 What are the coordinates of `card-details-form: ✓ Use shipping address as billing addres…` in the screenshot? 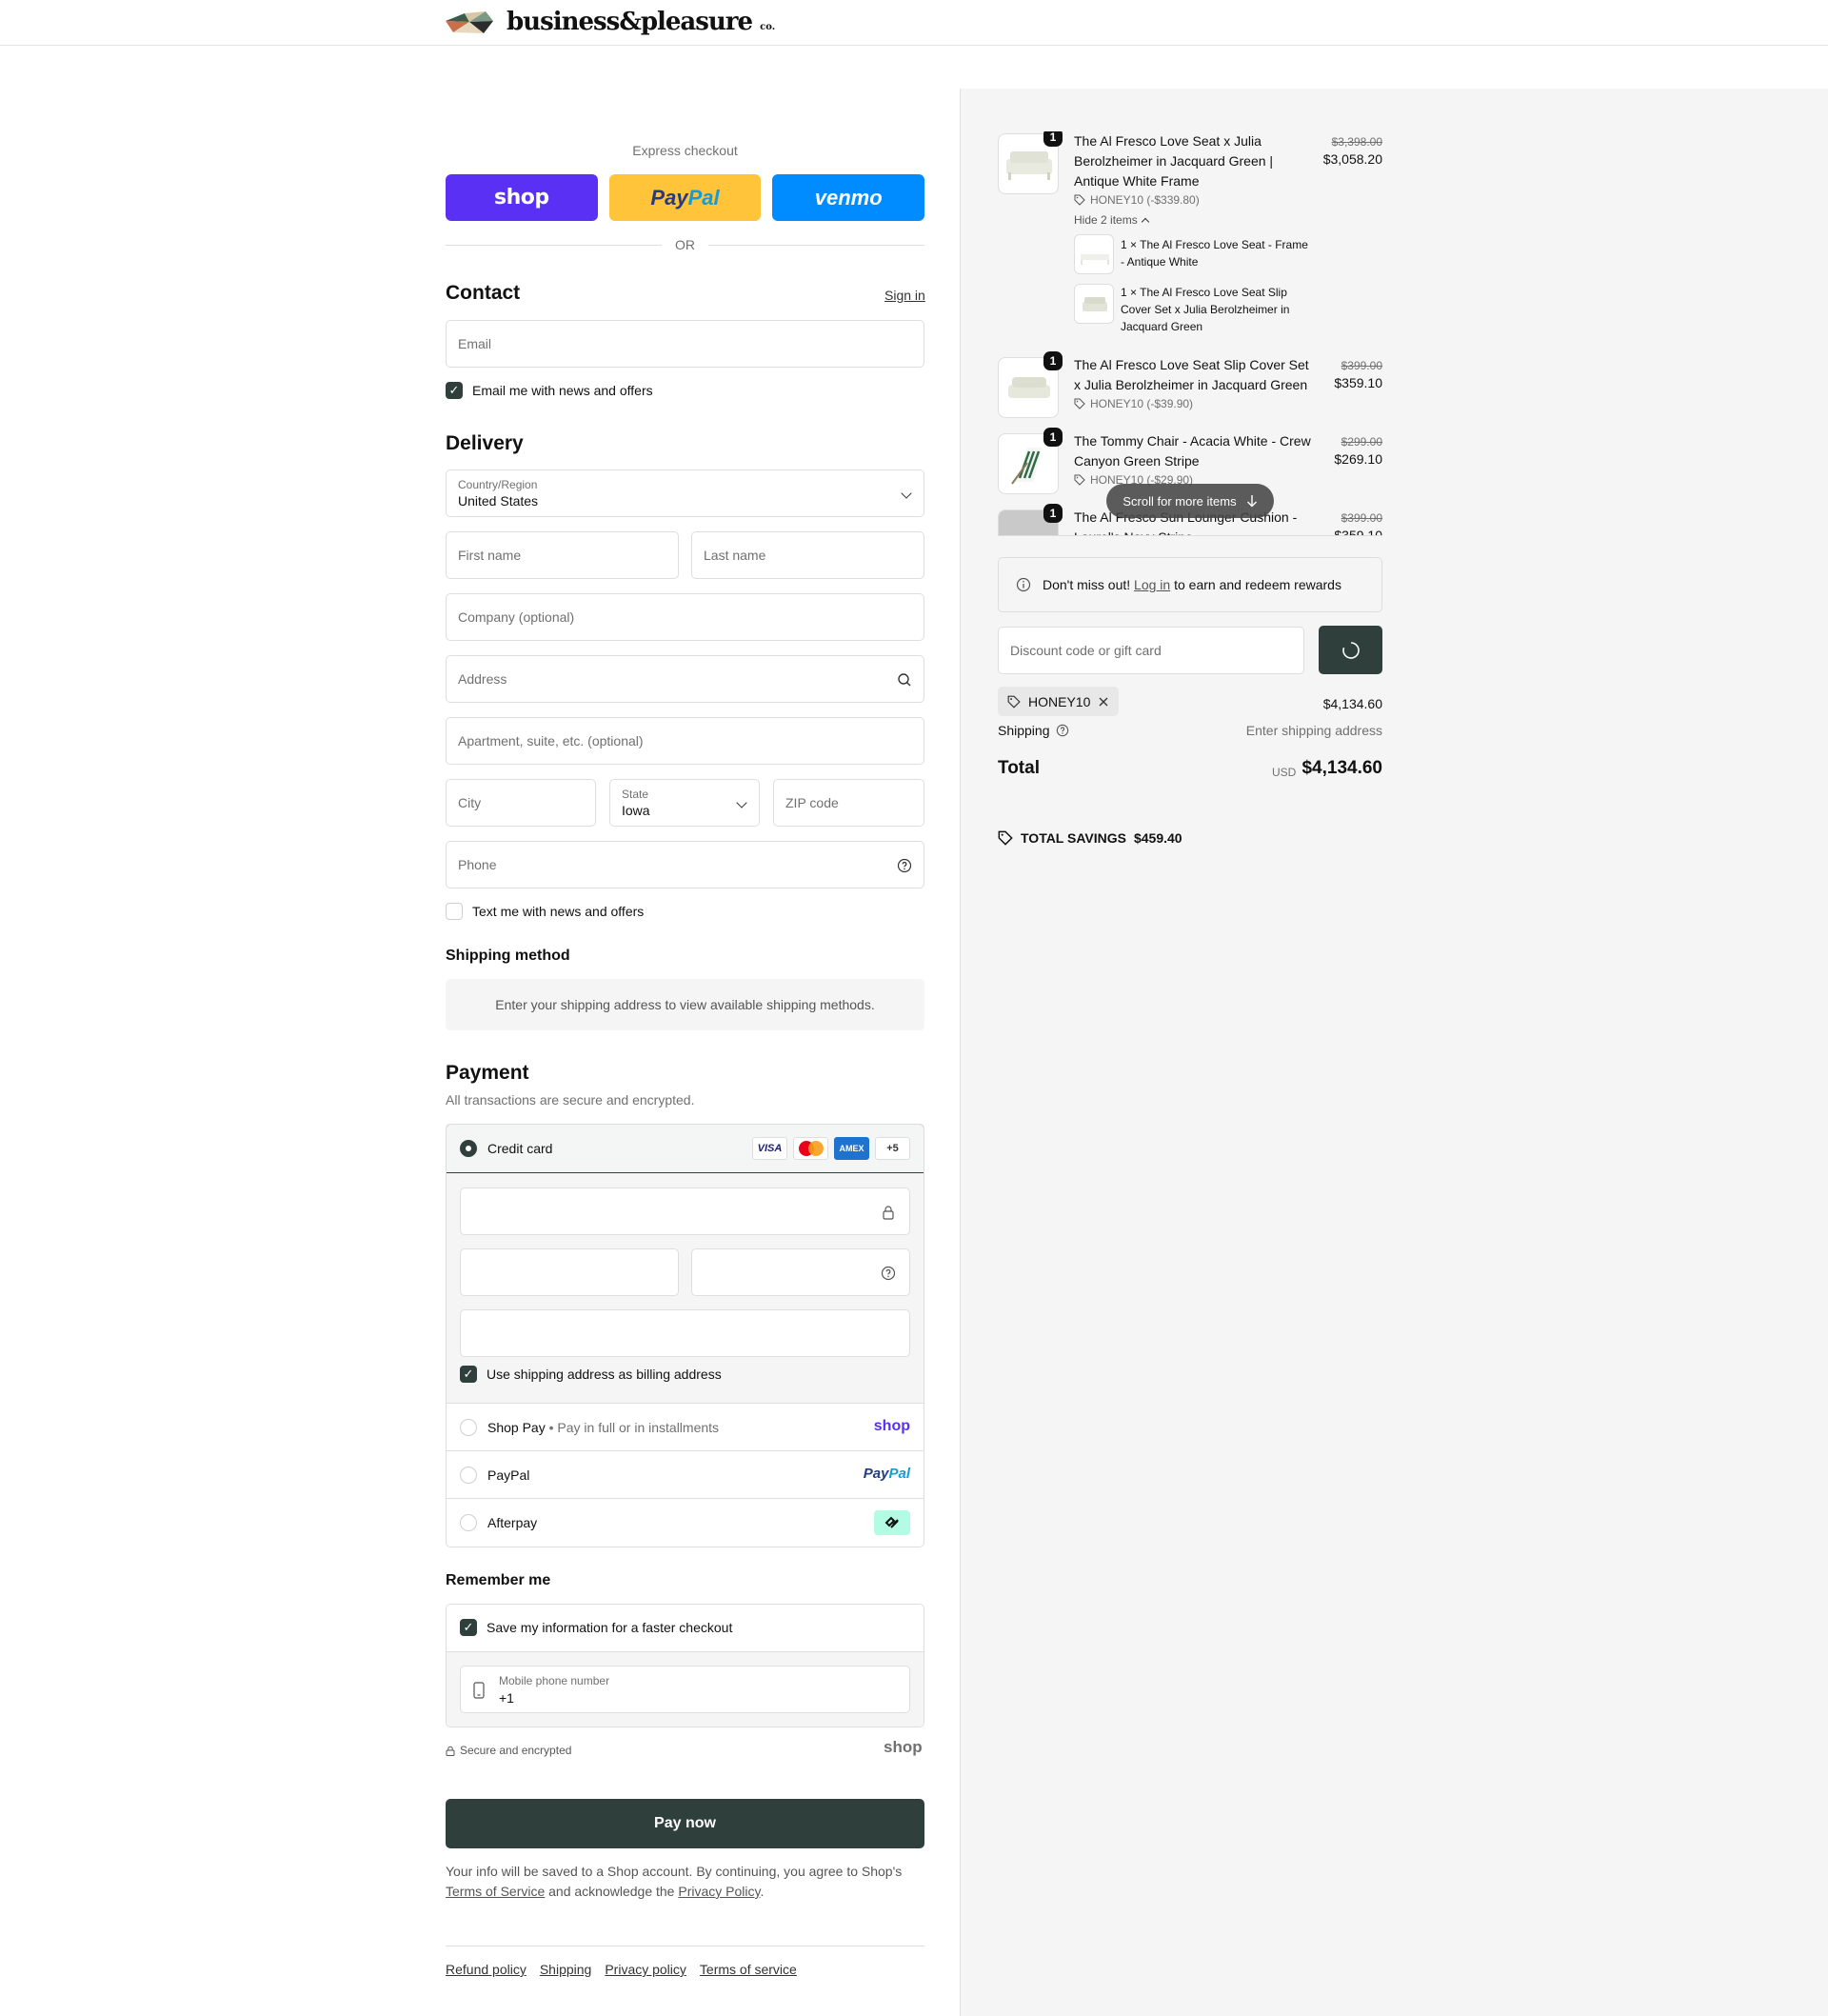 It's located at (685, 1288).